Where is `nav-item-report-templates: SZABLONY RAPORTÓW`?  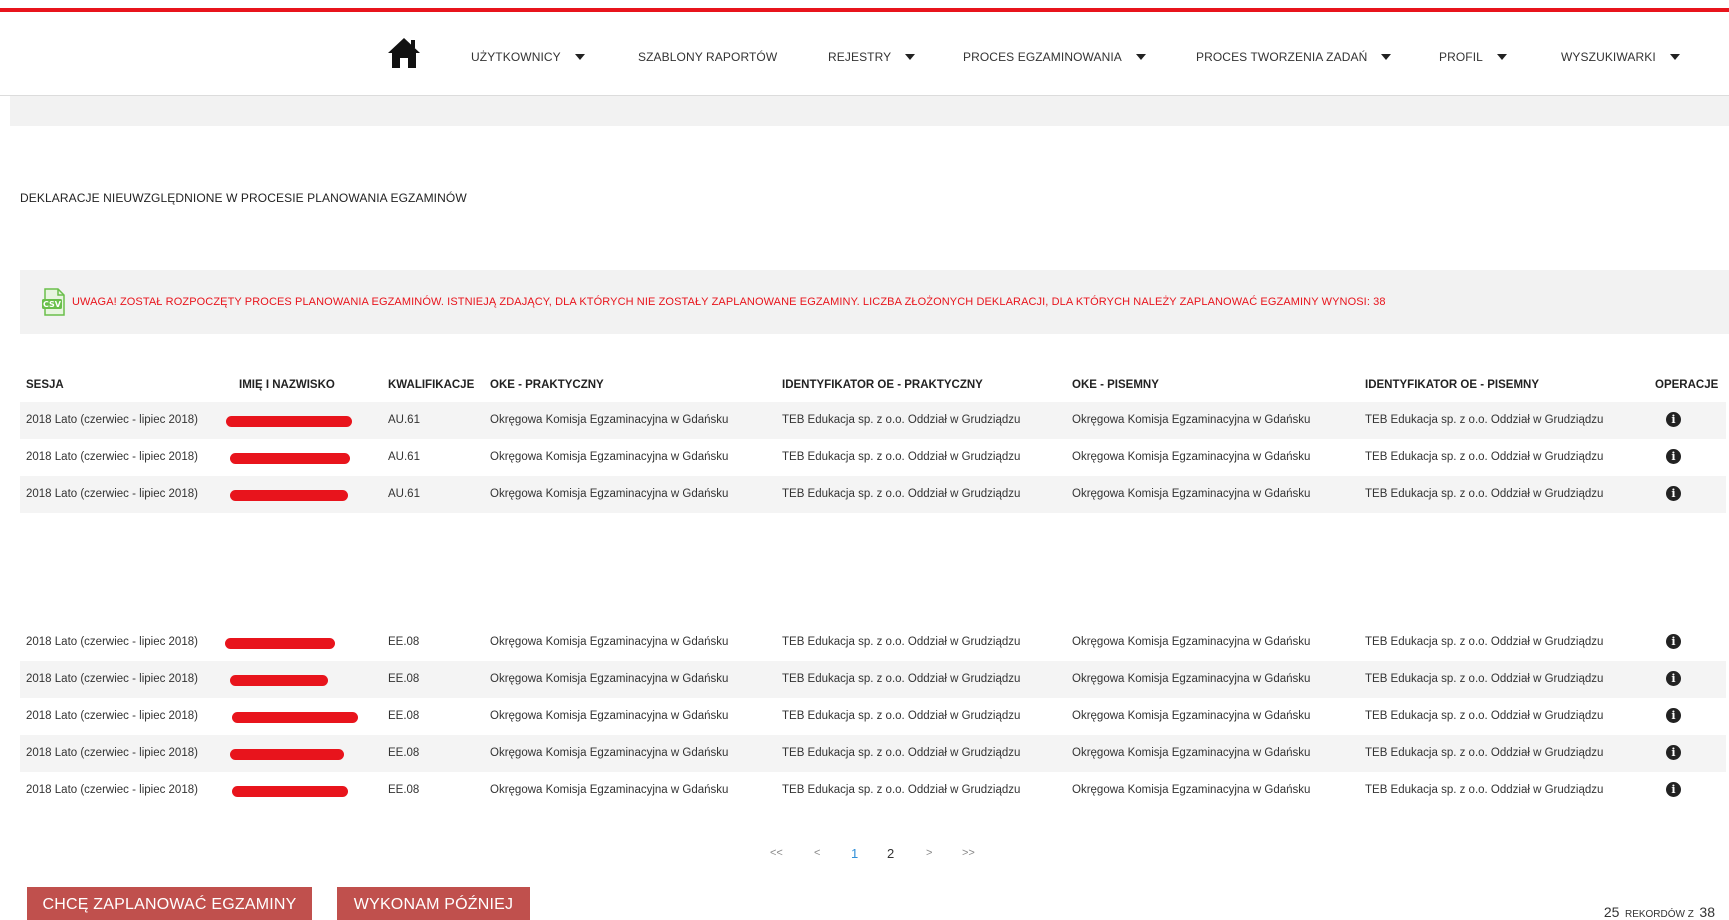
nav-item-report-templates: SZABLONY RAPORTÓW is located at coordinates (707, 57).